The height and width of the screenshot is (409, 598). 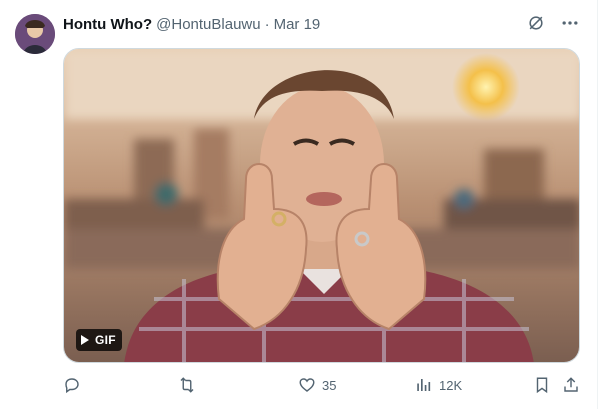 What do you see at coordinates (553, 23) in the screenshot?
I see `header-actions` at bounding box center [553, 23].